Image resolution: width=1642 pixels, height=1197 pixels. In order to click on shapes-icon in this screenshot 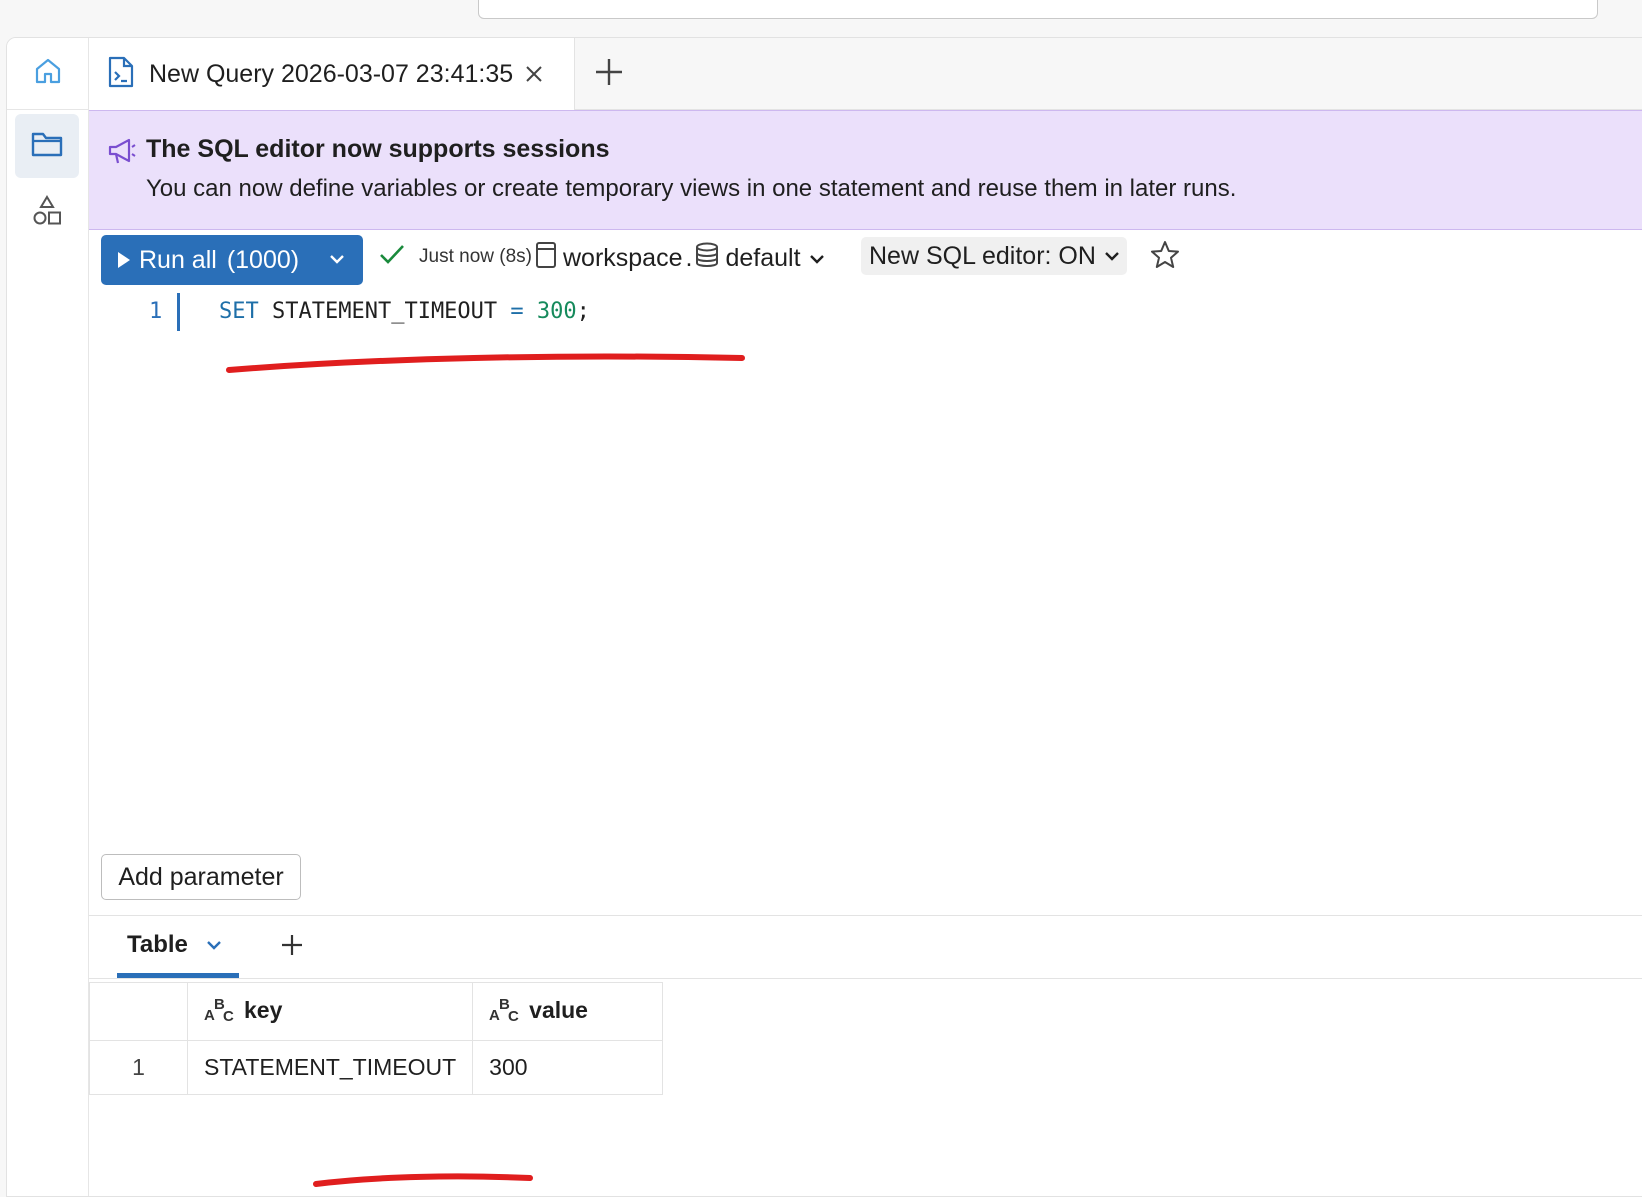, I will do `click(47, 212)`.